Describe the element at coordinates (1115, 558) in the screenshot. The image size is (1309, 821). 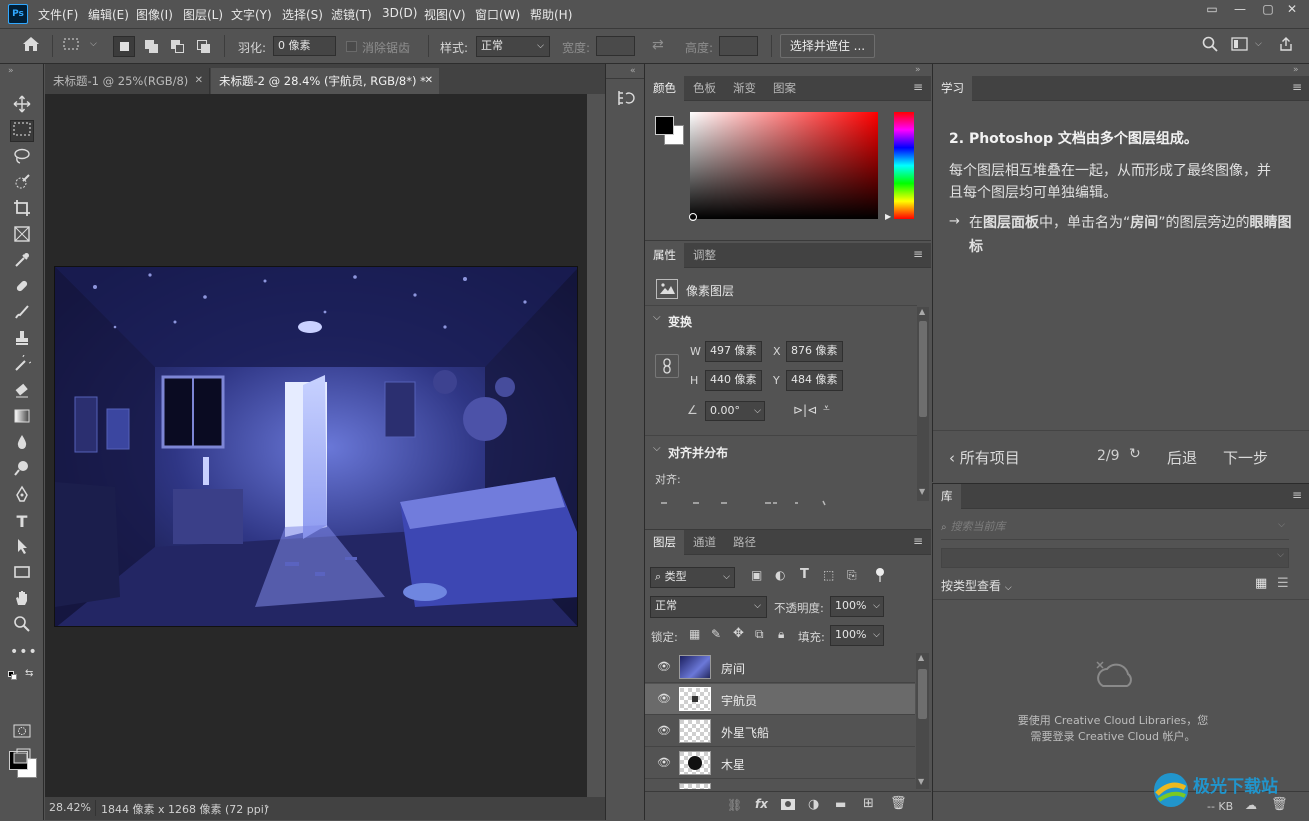
I see `library-select: ⌵` at that location.